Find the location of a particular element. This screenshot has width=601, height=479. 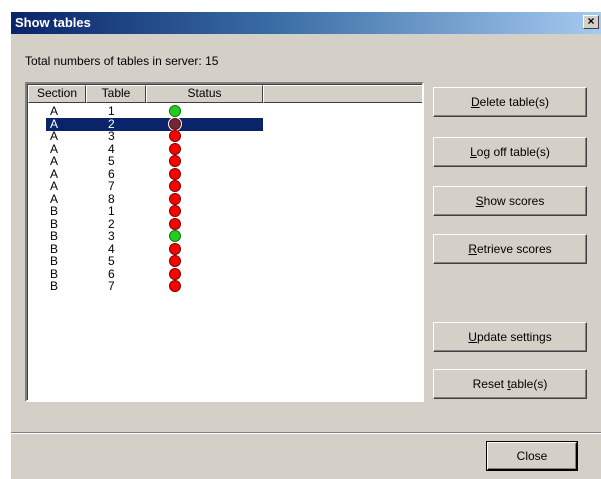

table-row: B4 is located at coordinates (225, 248).